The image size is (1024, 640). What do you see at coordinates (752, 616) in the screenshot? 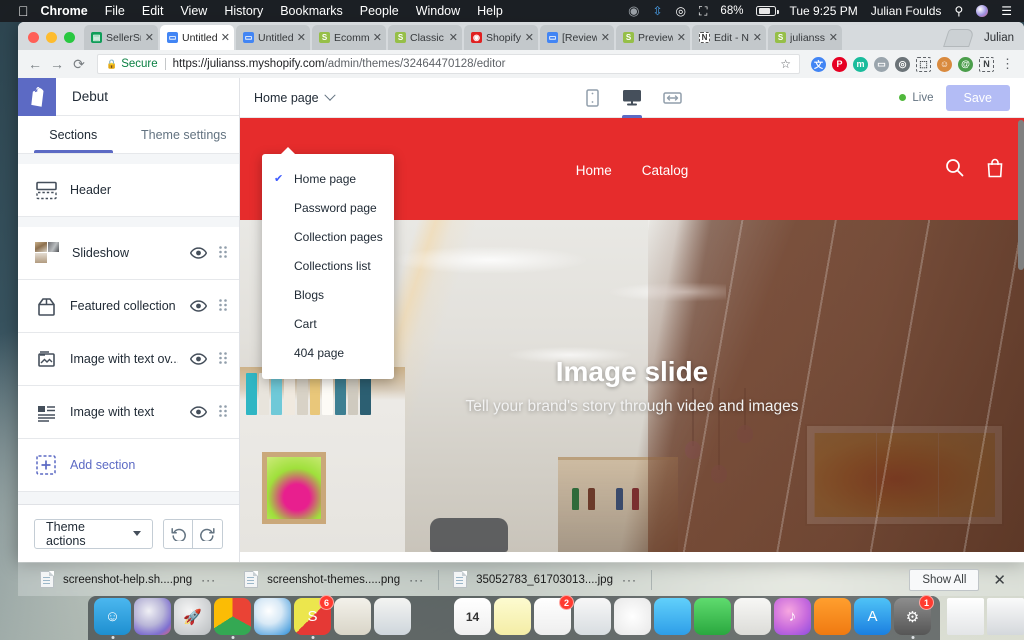
I see `dock-app-keynote-charts` at bounding box center [752, 616].